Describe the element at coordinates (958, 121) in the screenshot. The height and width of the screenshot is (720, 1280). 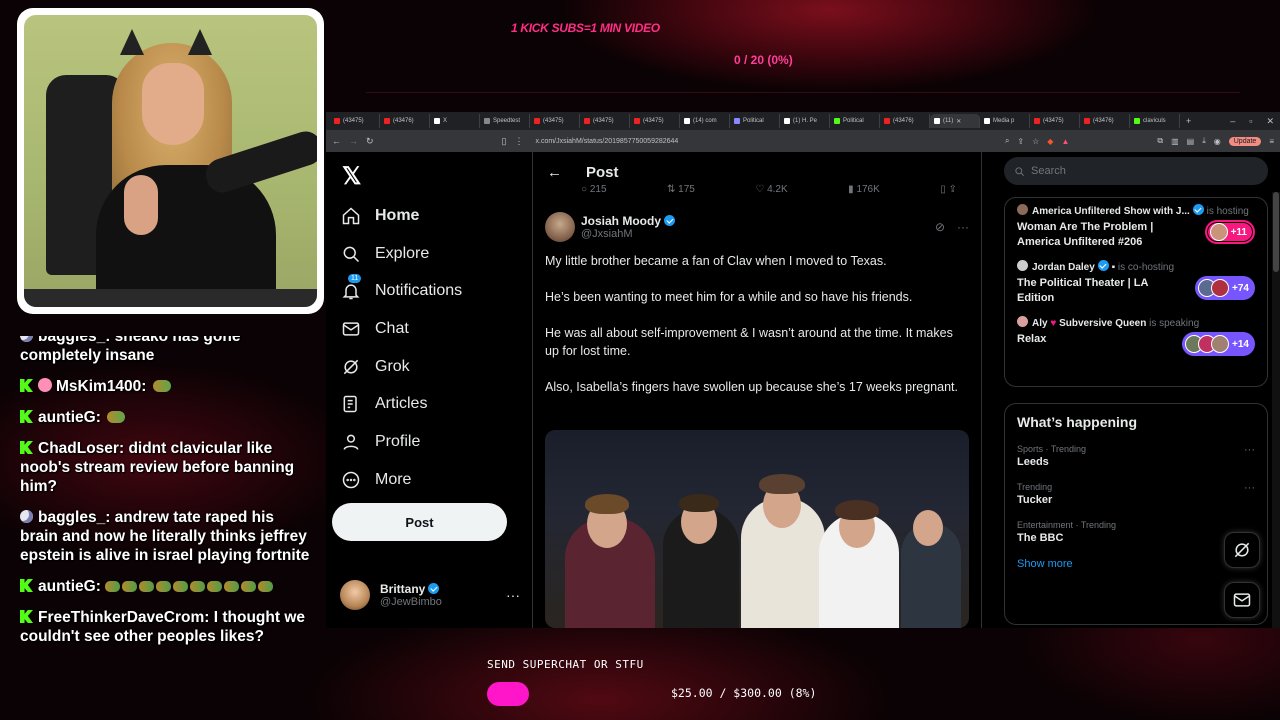
I see `tab-close-icon: ✕` at that location.